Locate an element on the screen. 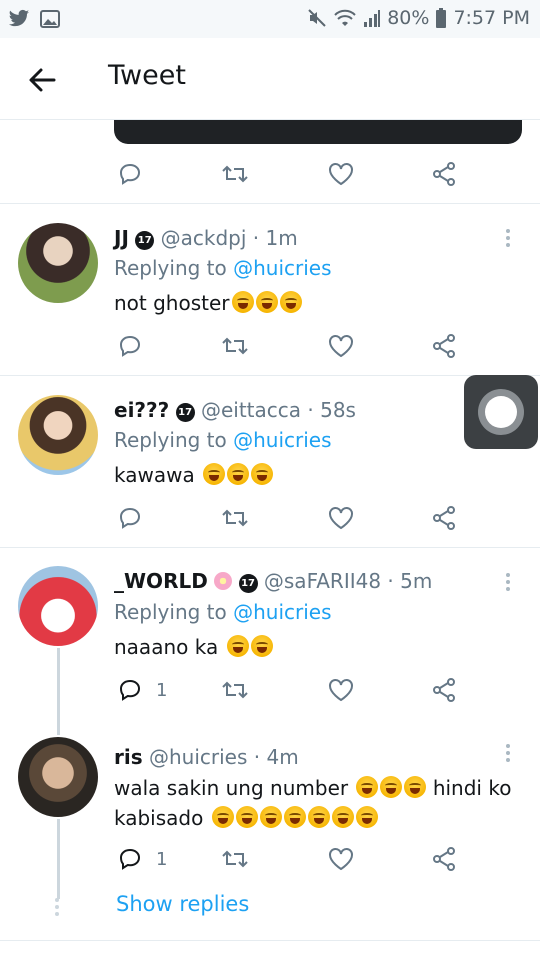 This screenshot has width=540, height=960. thread-more-dots is located at coordinates (57, 907).